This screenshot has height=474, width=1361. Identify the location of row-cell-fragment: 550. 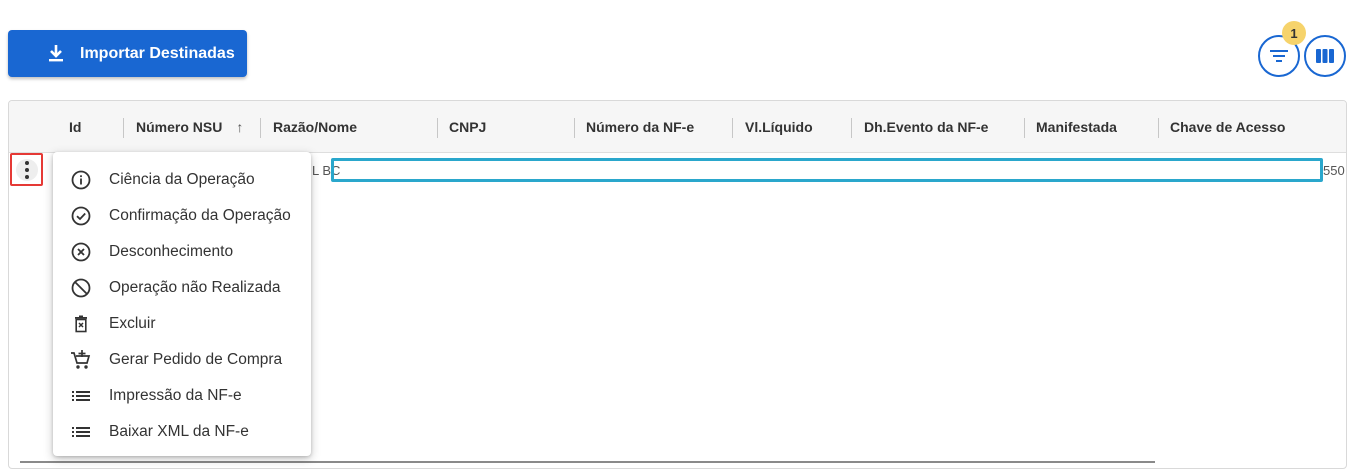
(1334, 170).